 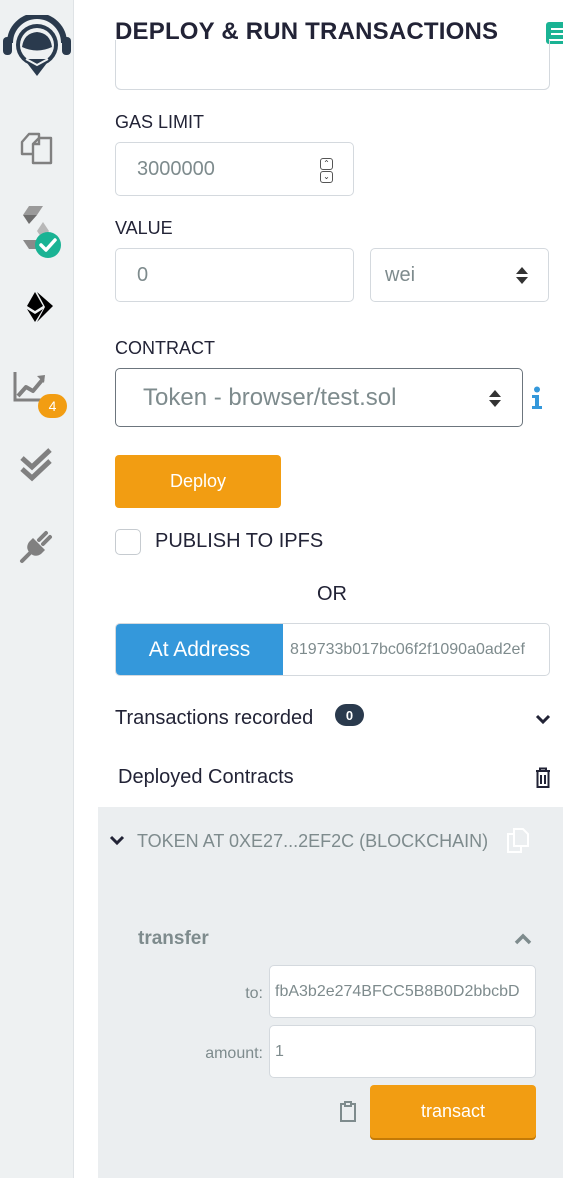 I want to click on deploy-button: Deploy, so click(x=198, y=481).